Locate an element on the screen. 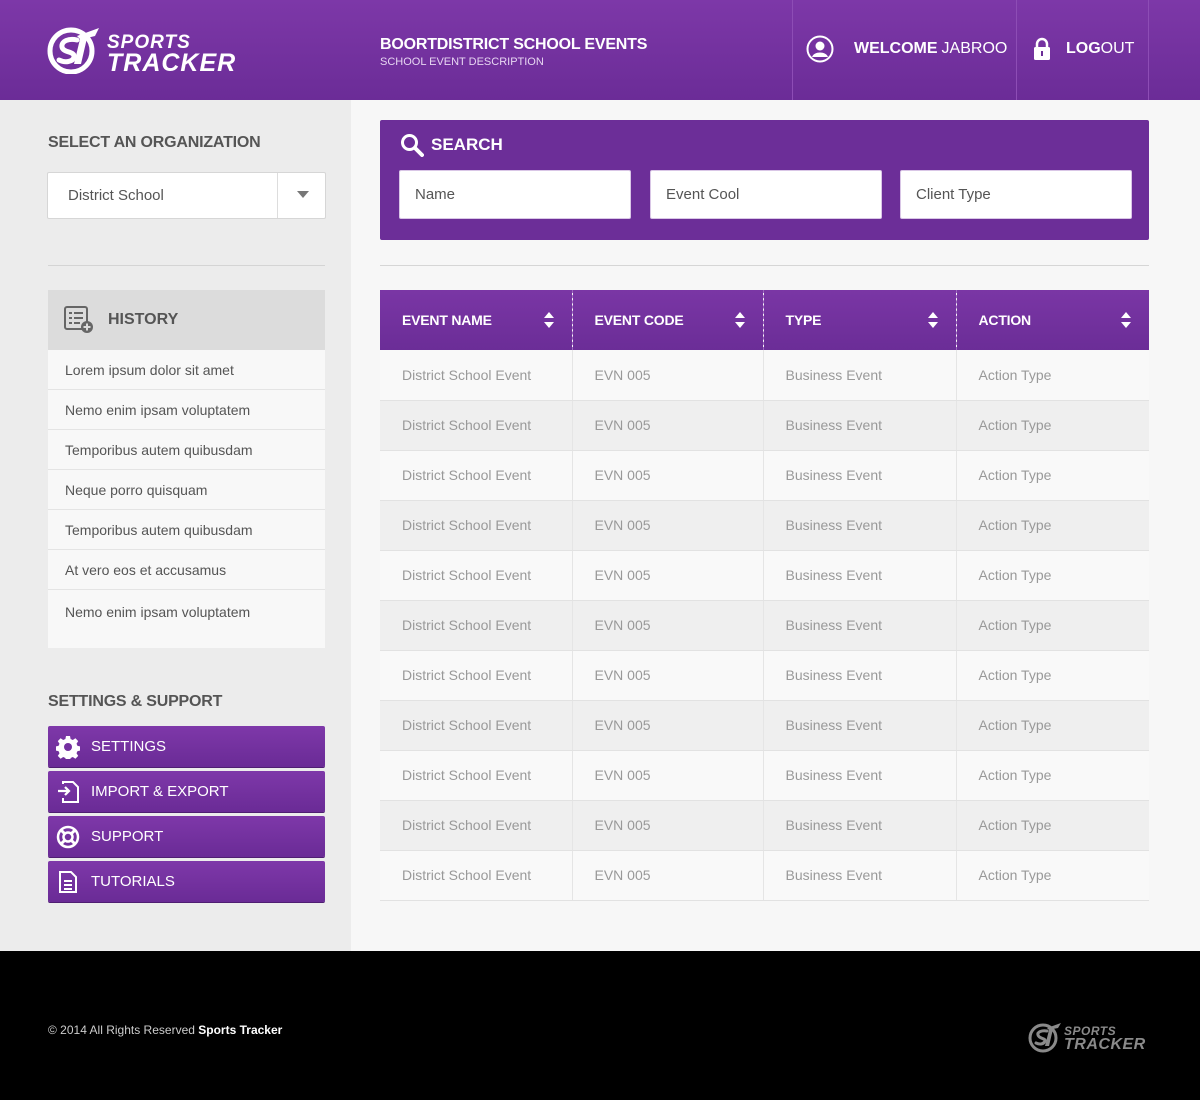 This screenshot has width=1200, height=1100. brand-wordmark: SPORTS TRACKER is located at coordinates (171, 54).